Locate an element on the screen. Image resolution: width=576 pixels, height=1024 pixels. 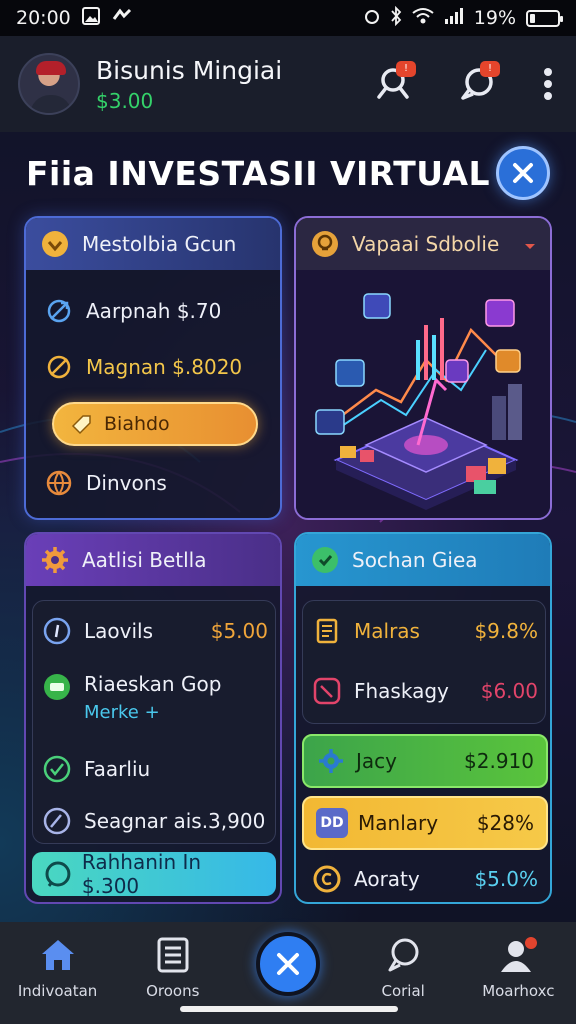
target-icon is located at coordinates (59, 367).